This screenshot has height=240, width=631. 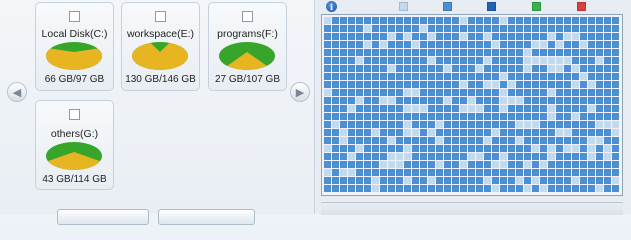 What do you see at coordinates (74, 114) in the screenshot?
I see `drive-checkbox-g` at bounding box center [74, 114].